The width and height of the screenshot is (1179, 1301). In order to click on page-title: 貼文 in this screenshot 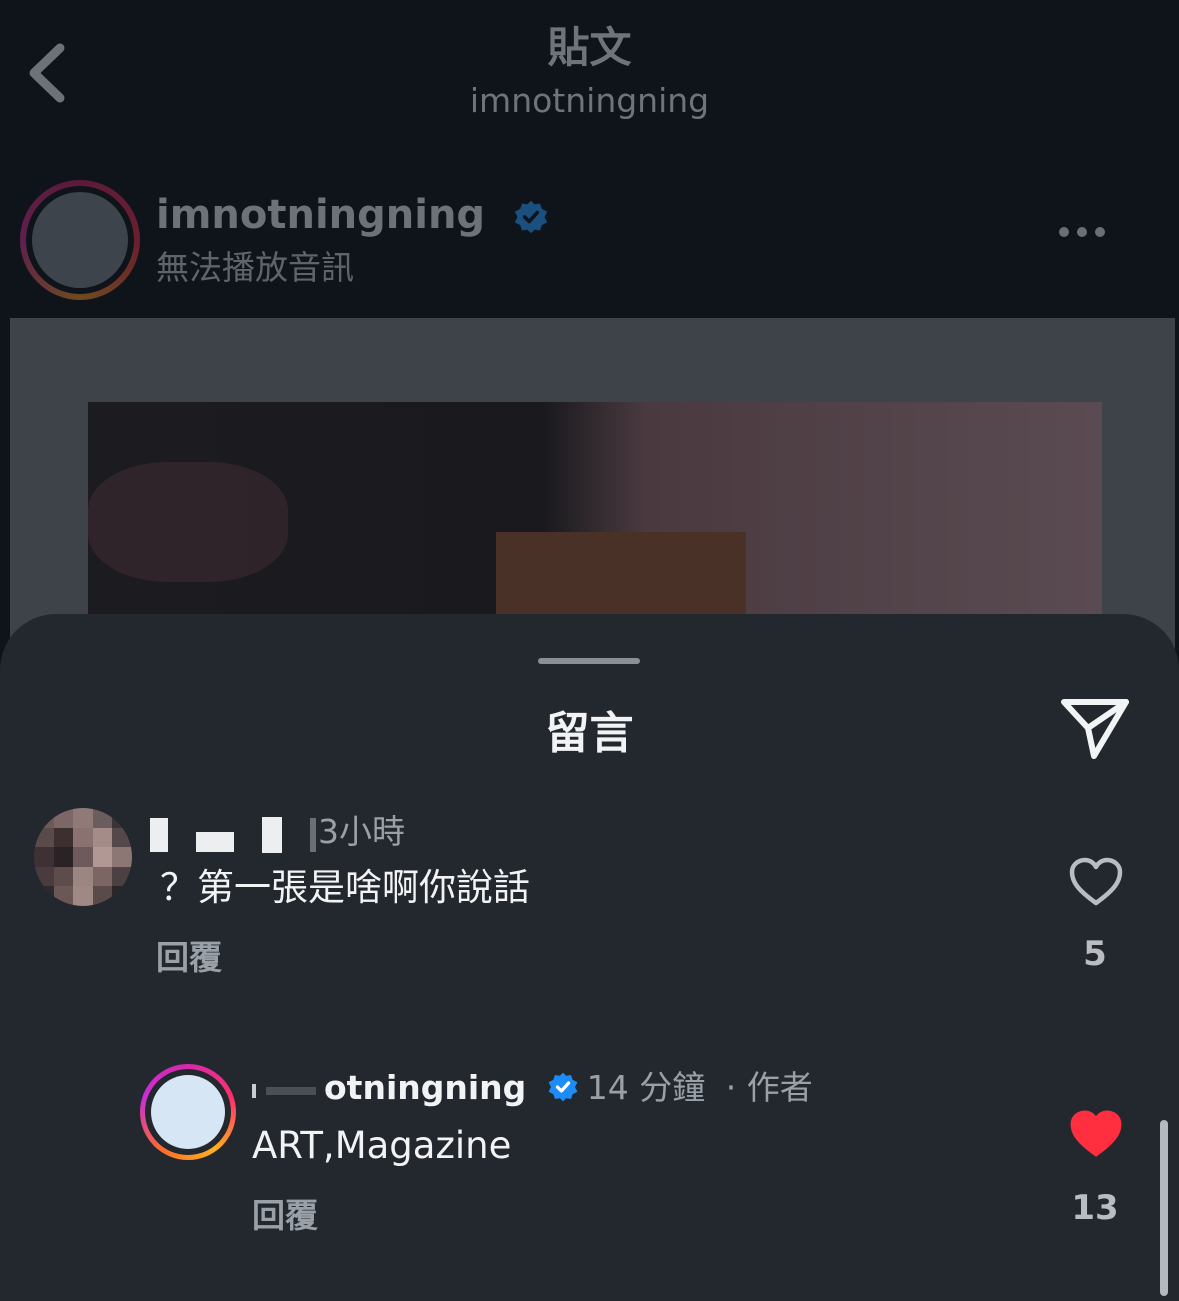, I will do `click(589, 47)`.